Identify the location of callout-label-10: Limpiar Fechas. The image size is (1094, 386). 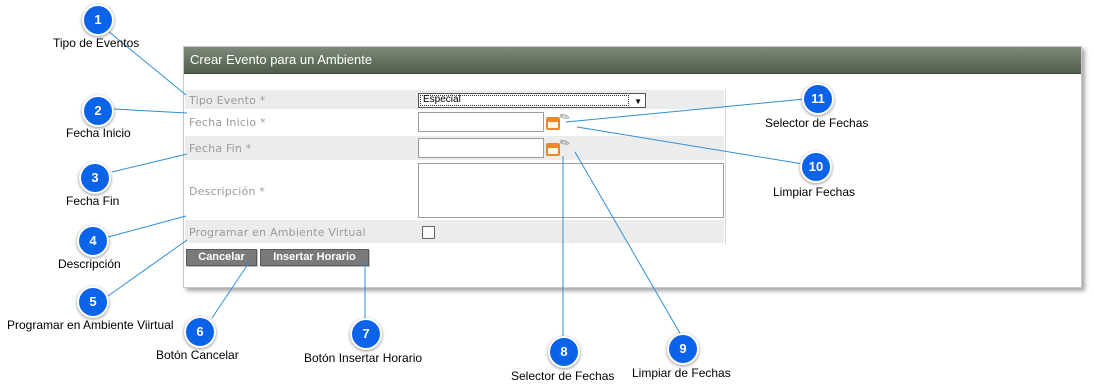
(814, 192).